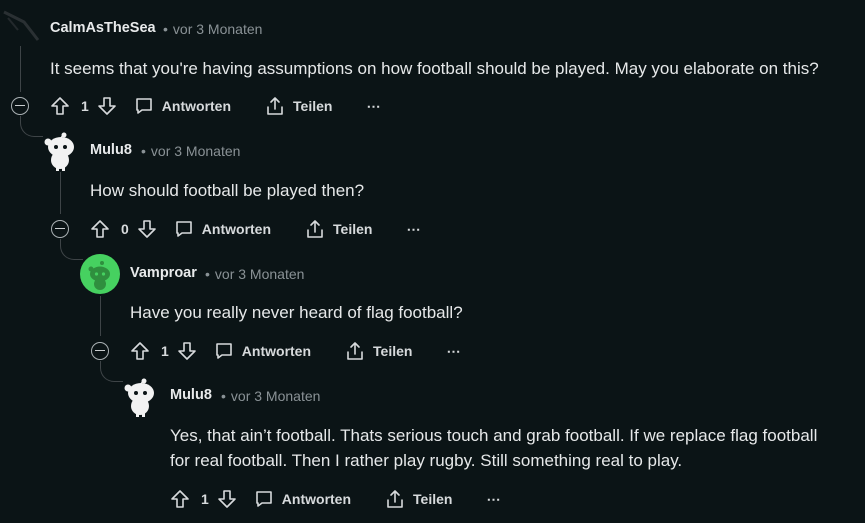  I want to click on comment-body: How should football be played then?, so click(470, 190).